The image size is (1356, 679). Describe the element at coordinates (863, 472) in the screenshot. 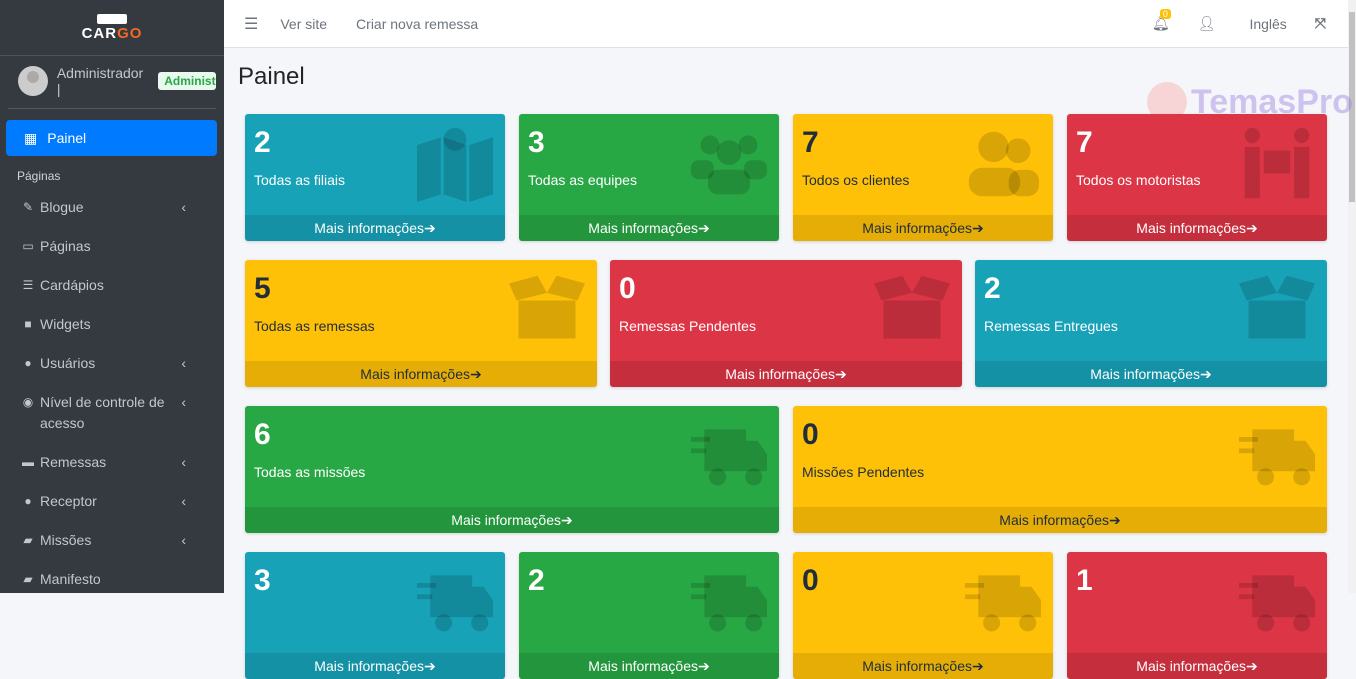

I see `stat-label: Missões Pendentes` at that location.